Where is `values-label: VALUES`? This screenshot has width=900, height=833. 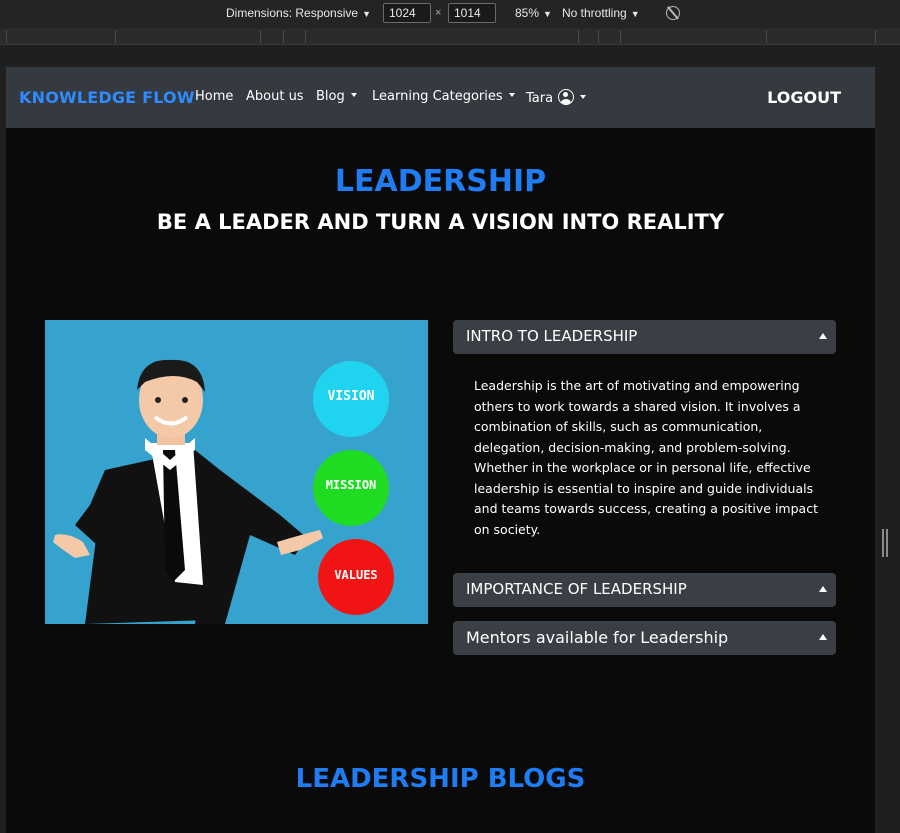 values-label: VALUES is located at coordinates (356, 575).